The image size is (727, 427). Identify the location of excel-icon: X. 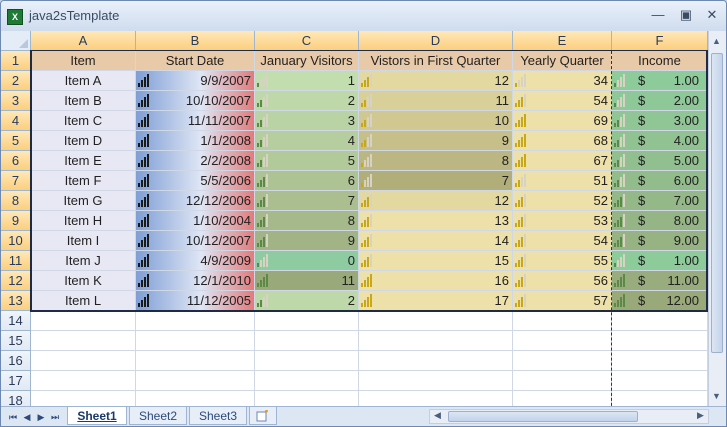
(15, 17).